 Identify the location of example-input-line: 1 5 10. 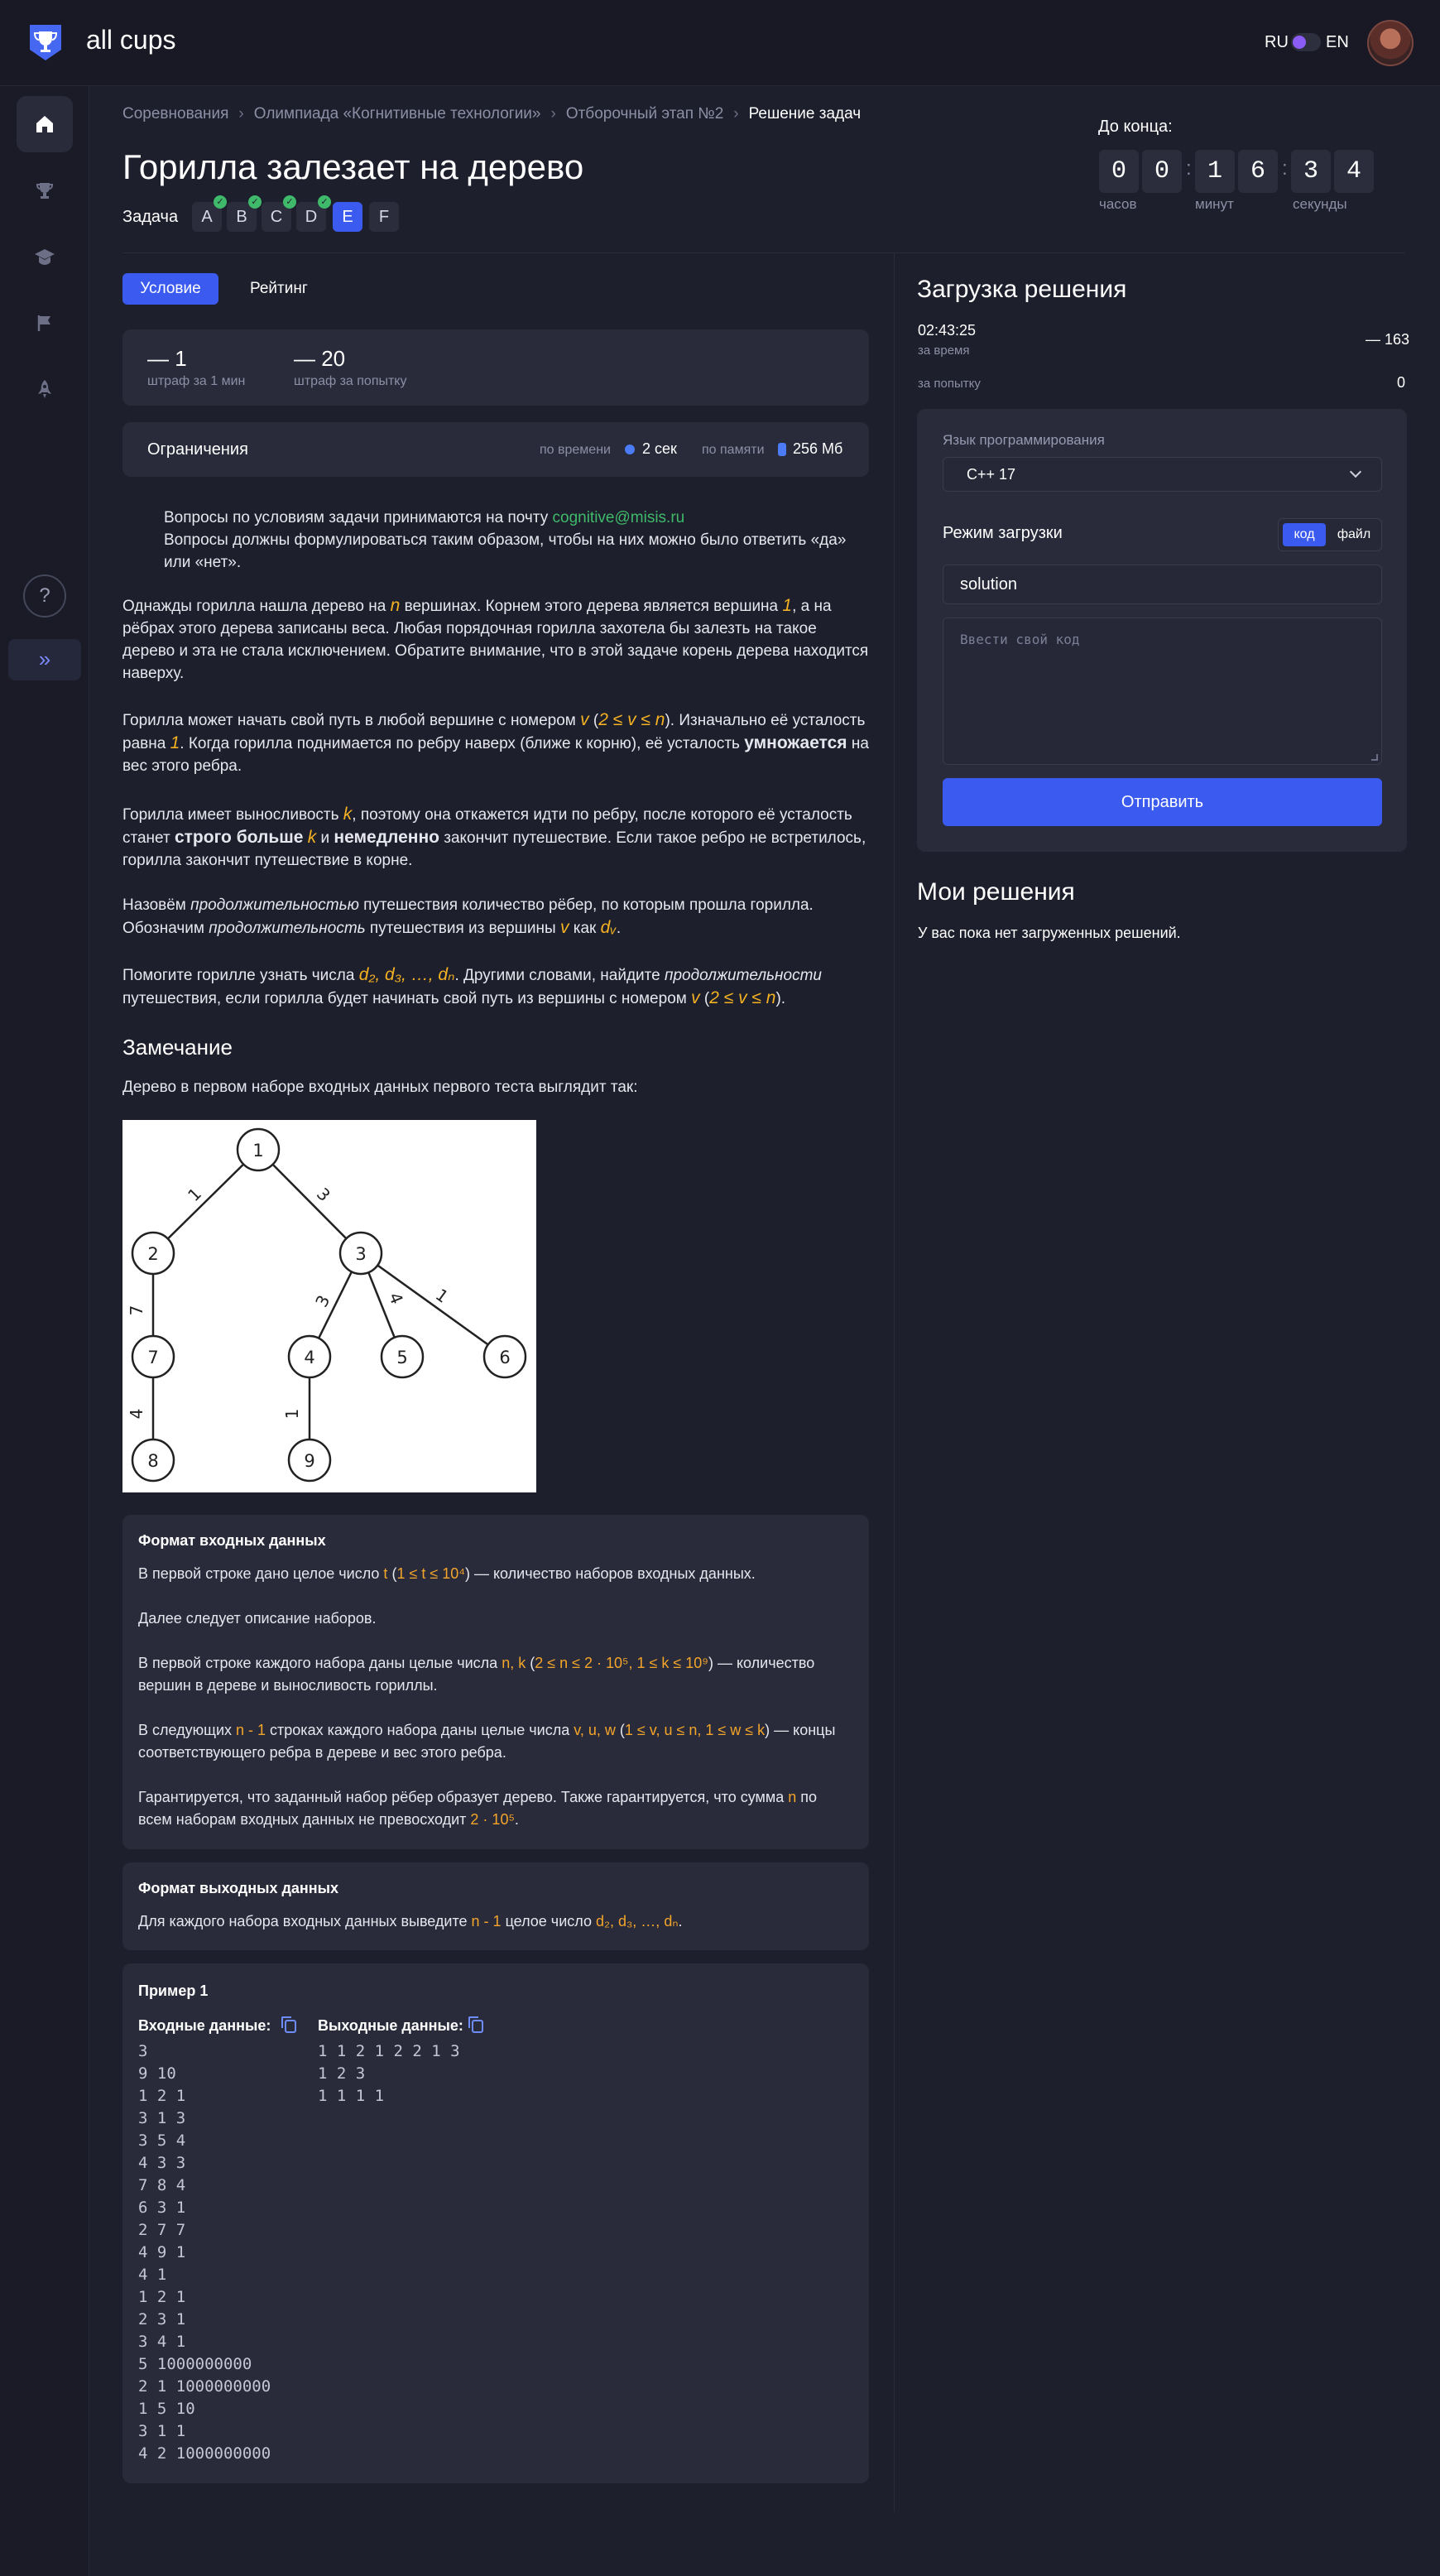
(166, 2409).